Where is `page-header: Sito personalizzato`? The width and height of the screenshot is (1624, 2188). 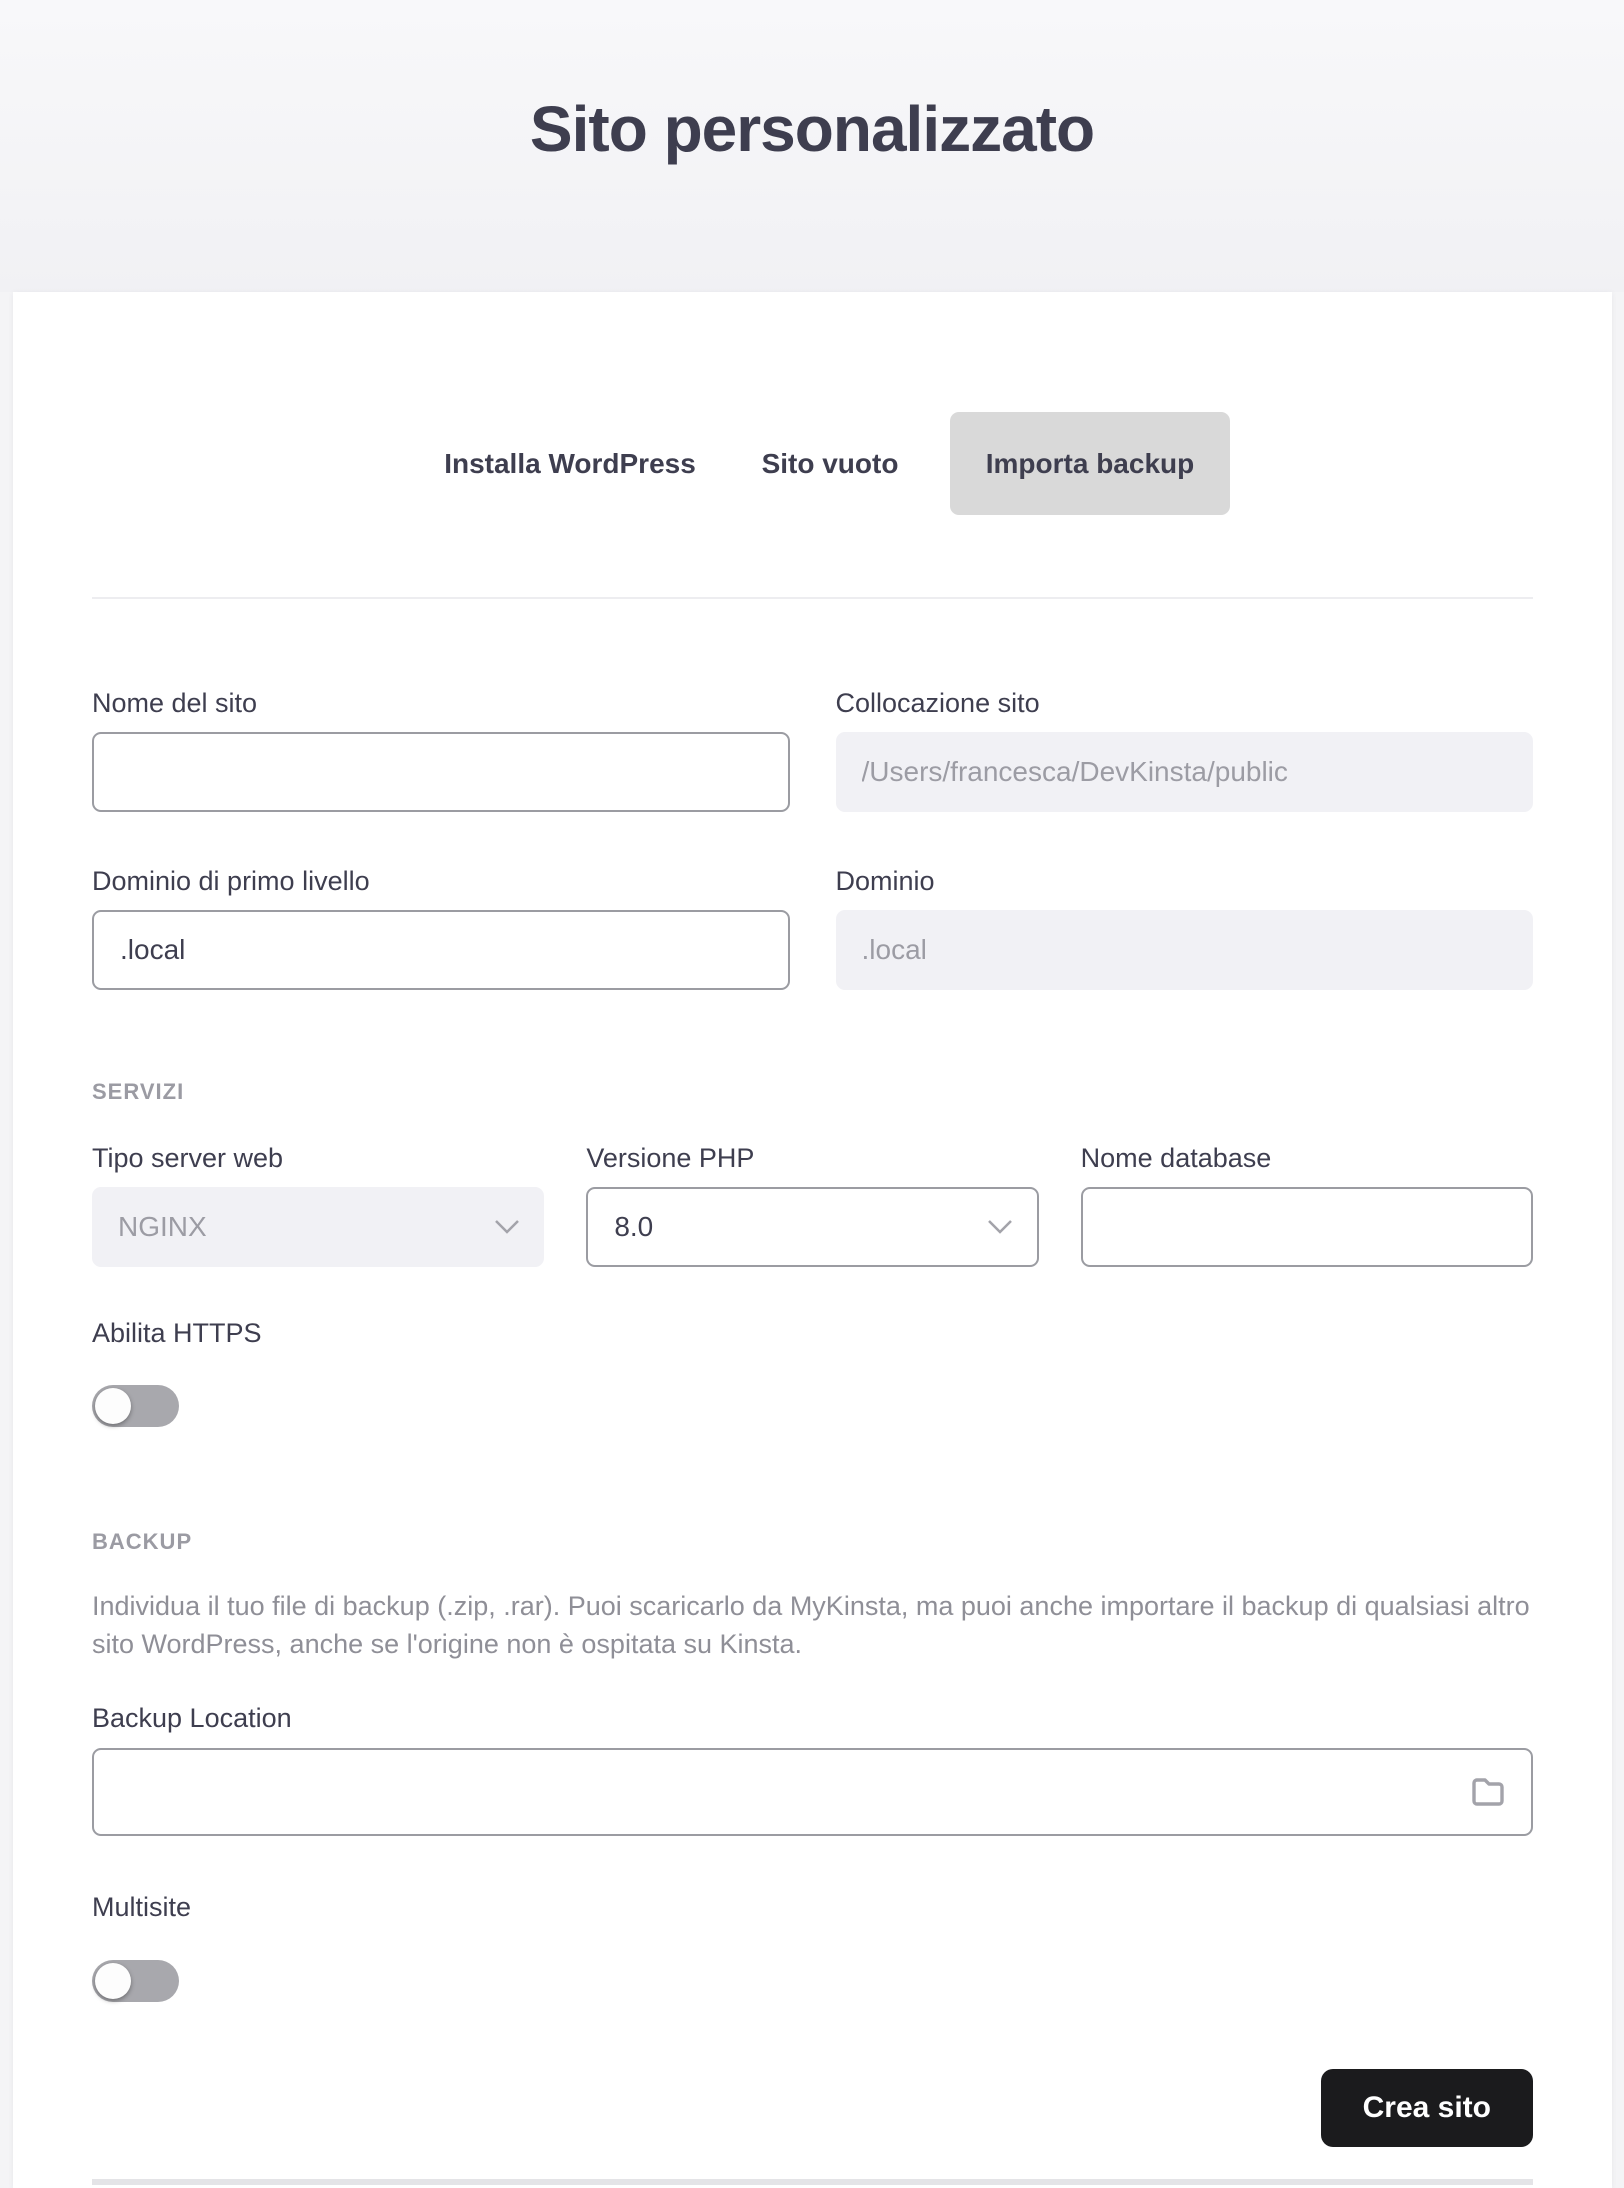
page-header: Sito personalizzato is located at coordinates (812, 146).